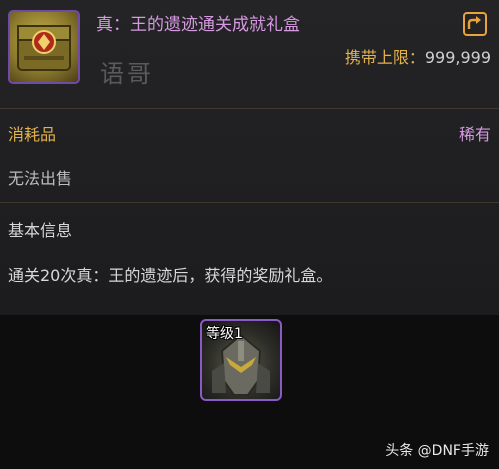 The width and height of the screenshot is (499, 469). Describe the element at coordinates (170, 275) in the screenshot. I see `item-description: 通关20次真：王的遗迹后，获得的奖励礼盒。` at that location.